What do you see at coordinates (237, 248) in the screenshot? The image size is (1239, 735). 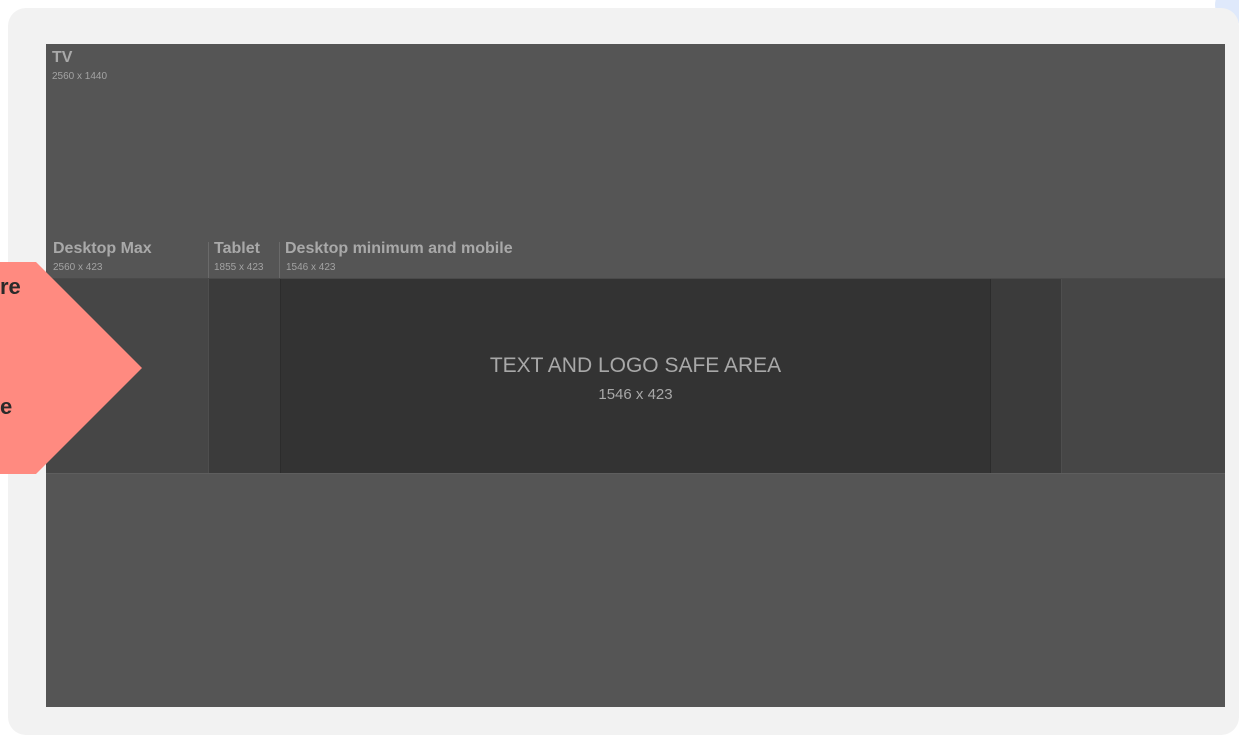 I see `tablet-label: Tablet` at bounding box center [237, 248].